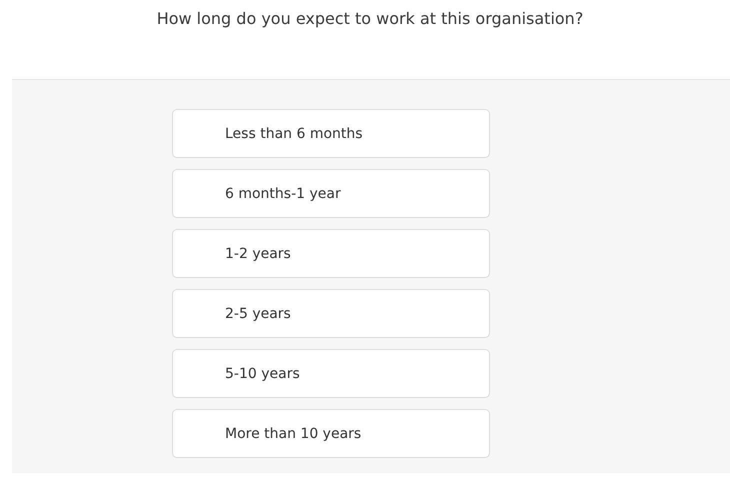 This screenshot has height=492, width=730. Describe the element at coordinates (370, 19) in the screenshot. I see `question-text: How long do you expect to work at this organisation?` at that location.